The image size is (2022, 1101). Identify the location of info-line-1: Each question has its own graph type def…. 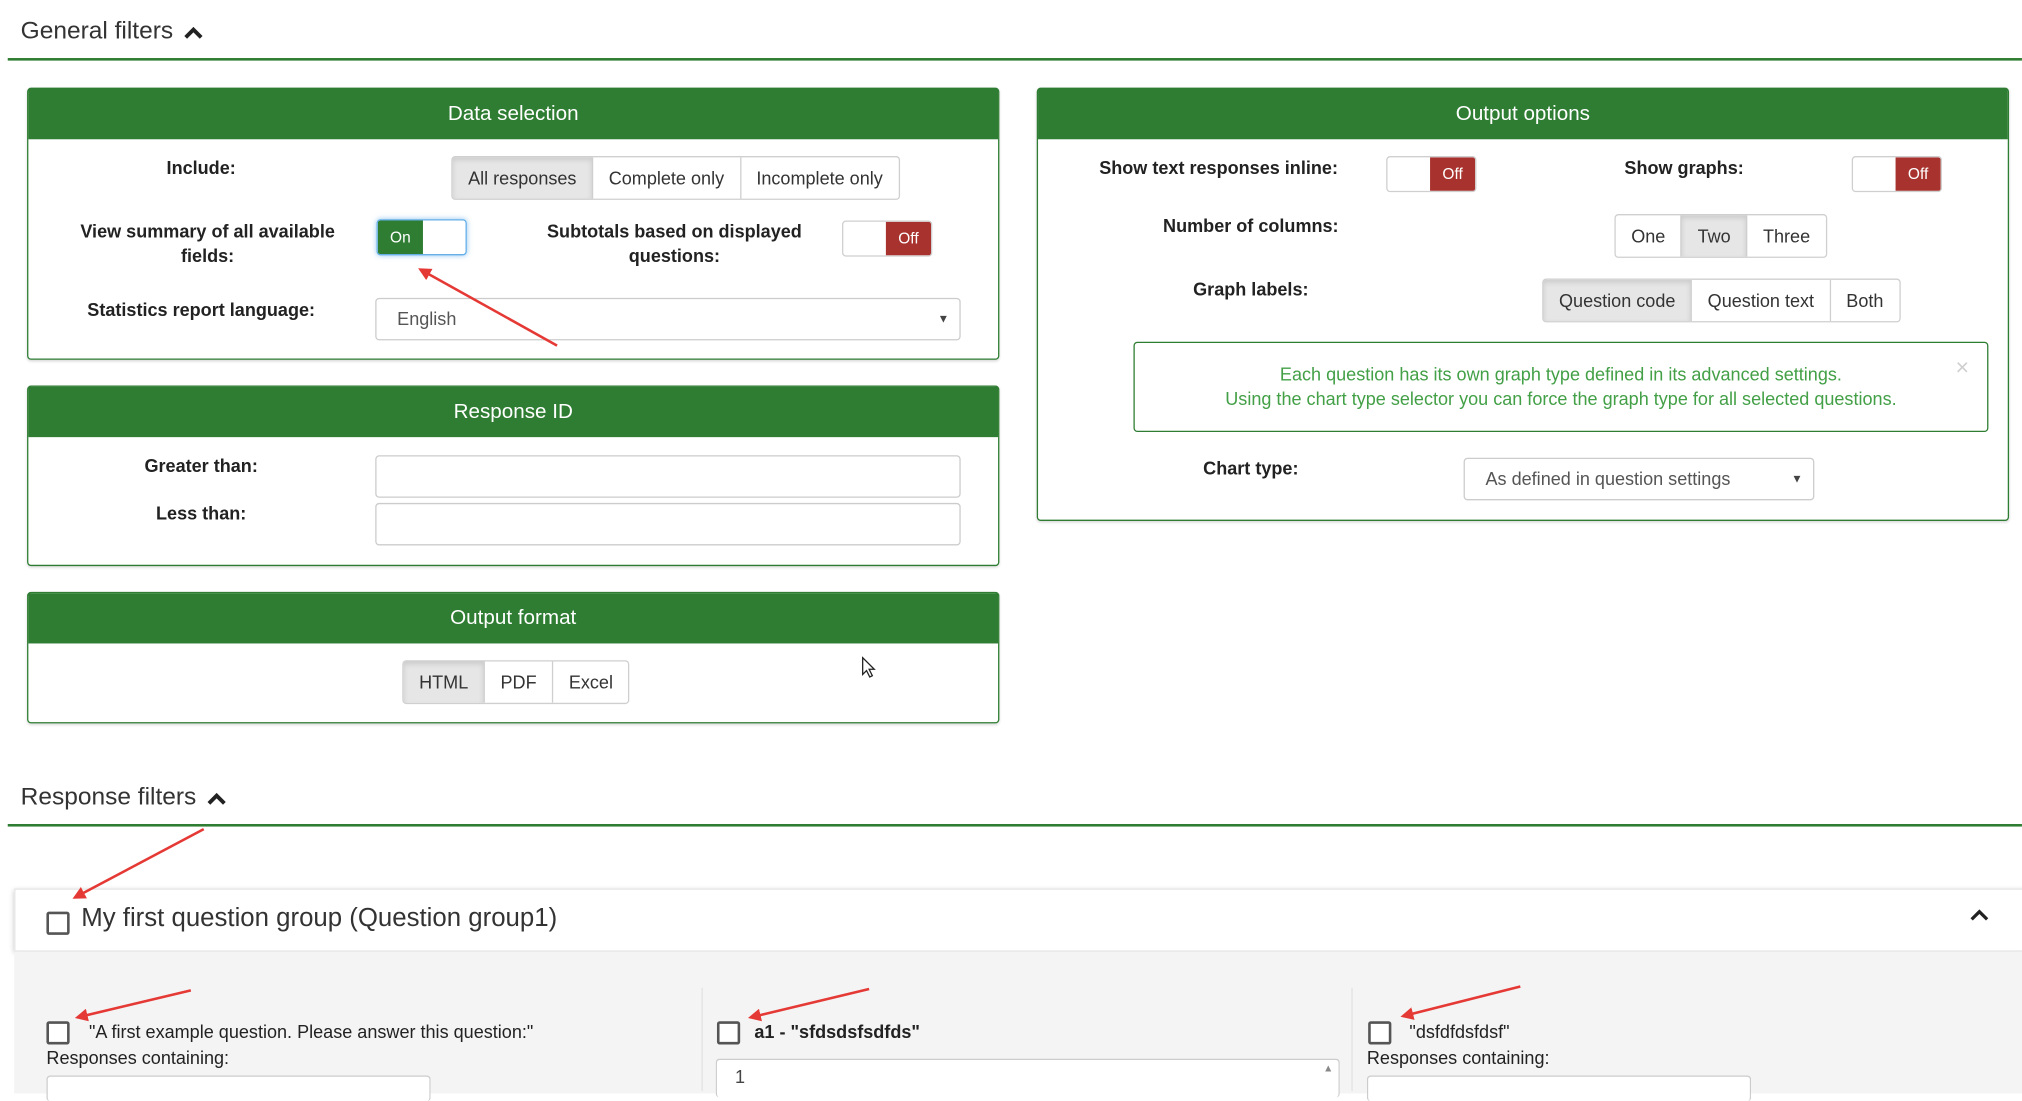
(1560, 374).